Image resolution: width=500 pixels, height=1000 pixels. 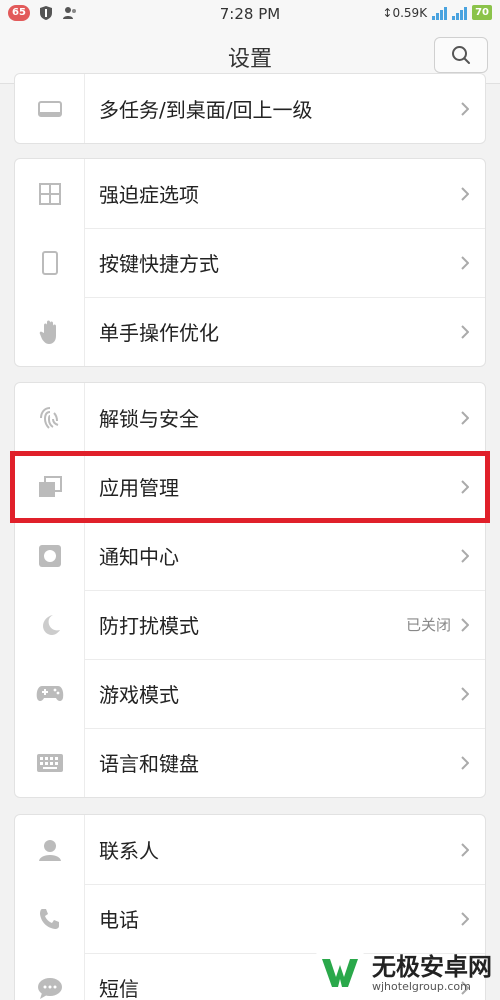 What do you see at coordinates (139, 695) in the screenshot?
I see `settings-row-label: 游戏模式` at bounding box center [139, 695].